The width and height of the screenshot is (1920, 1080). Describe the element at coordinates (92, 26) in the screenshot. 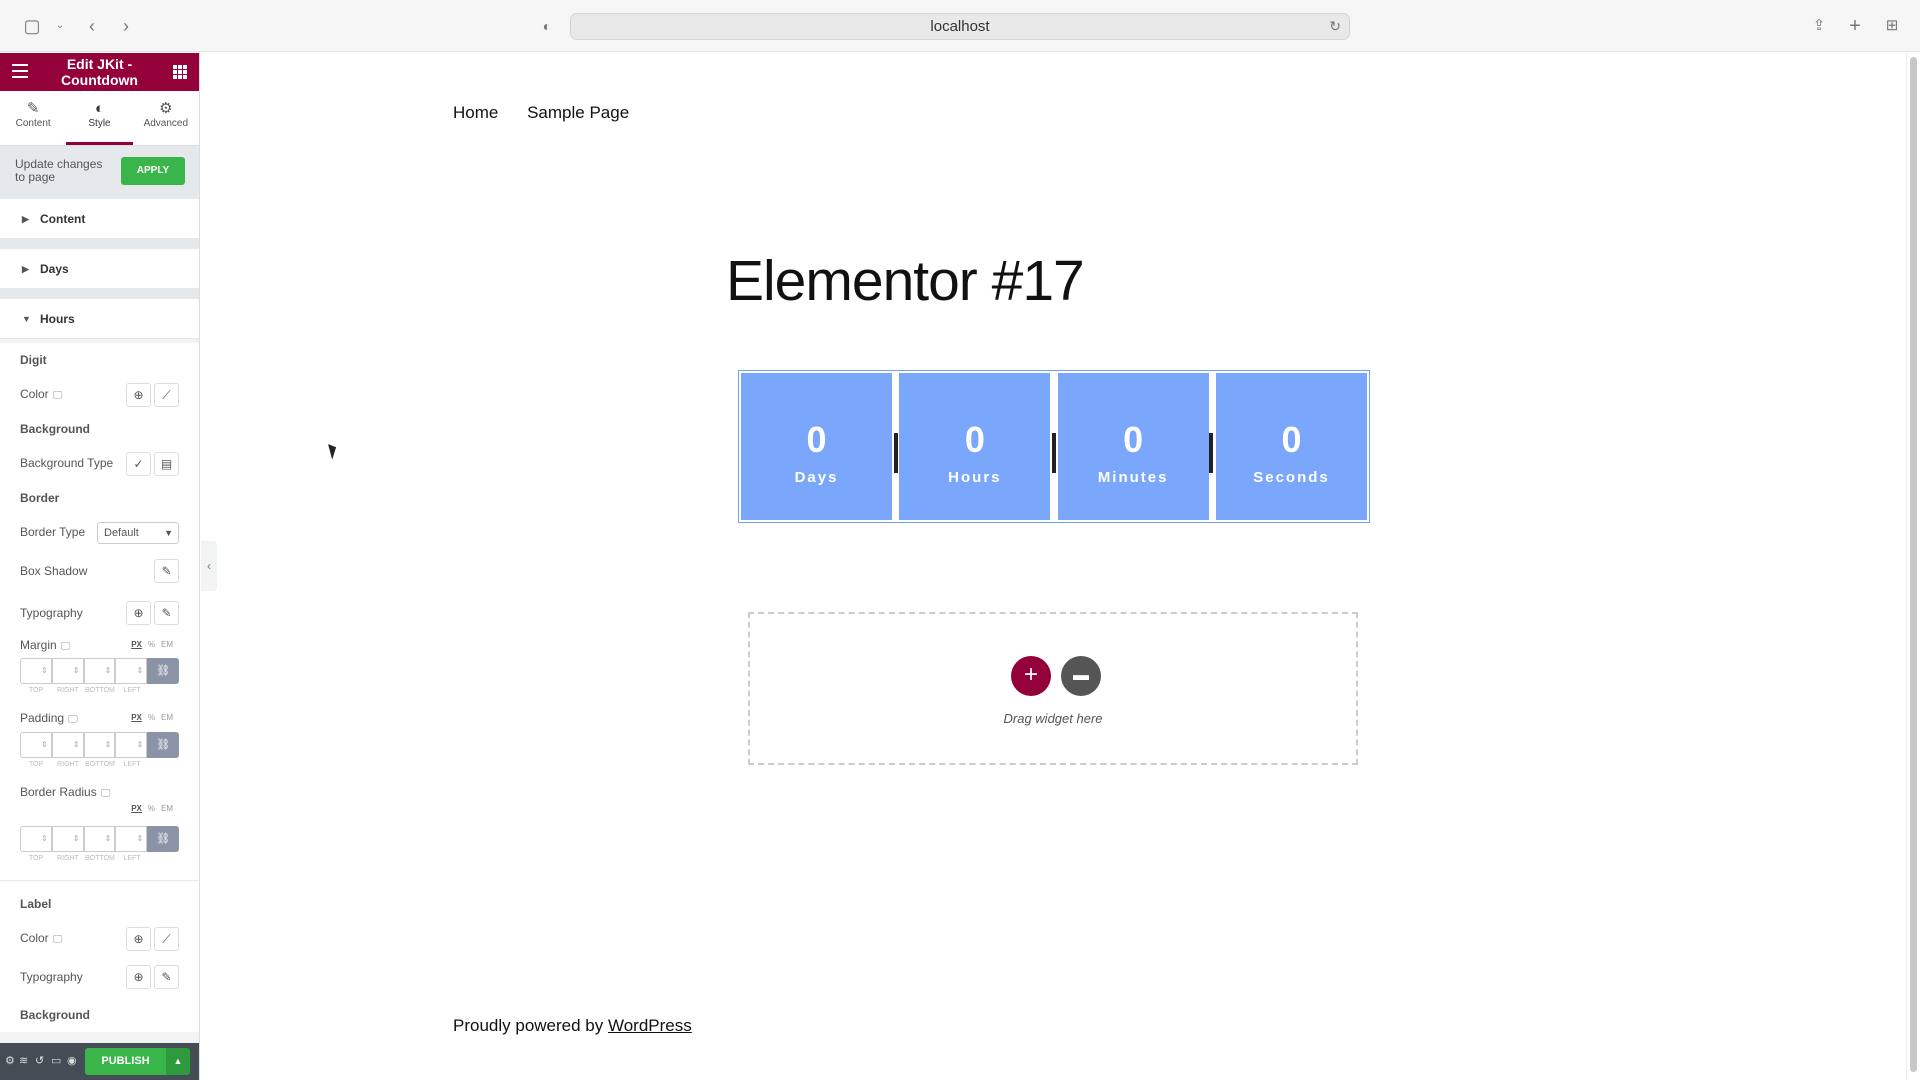

I see `back-icon: ‹` at that location.